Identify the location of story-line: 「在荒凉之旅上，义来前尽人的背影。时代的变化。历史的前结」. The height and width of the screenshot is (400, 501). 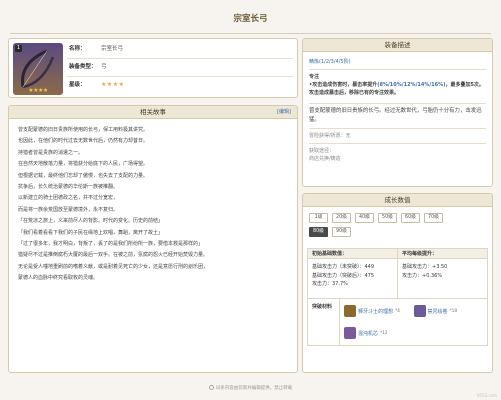
(91, 221).